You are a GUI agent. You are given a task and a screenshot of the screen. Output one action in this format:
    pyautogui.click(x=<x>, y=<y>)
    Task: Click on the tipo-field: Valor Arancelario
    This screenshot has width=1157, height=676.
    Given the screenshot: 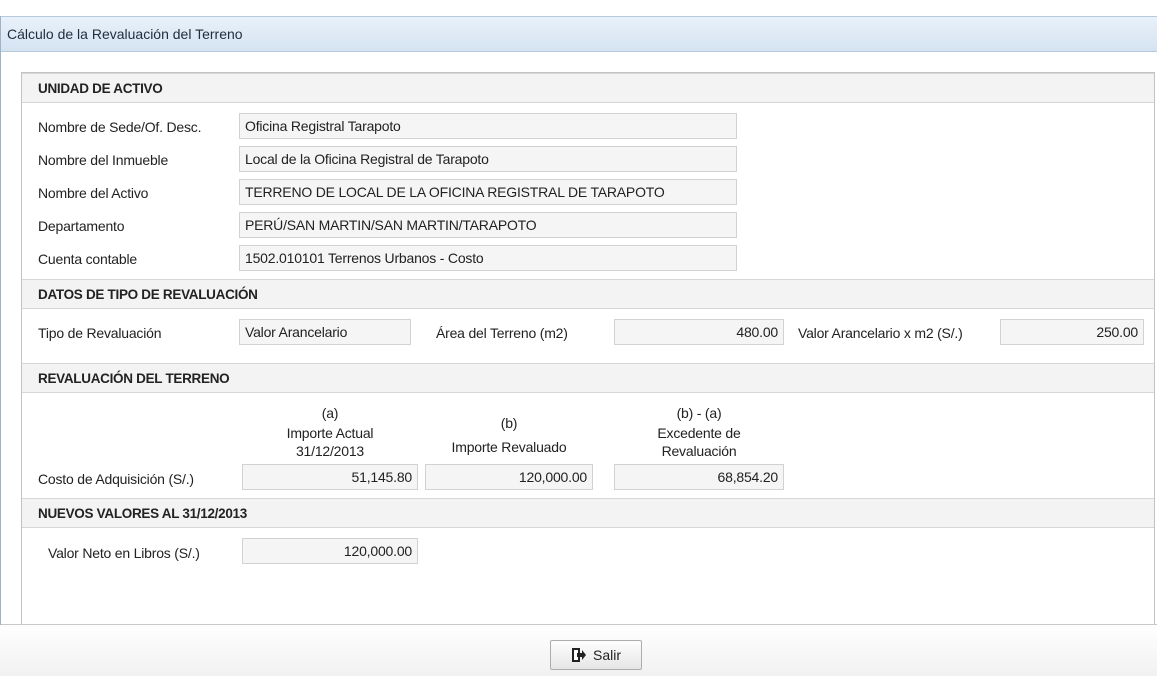 What is the action you would take?
    pyautogui.click(x=325, y=332)
    